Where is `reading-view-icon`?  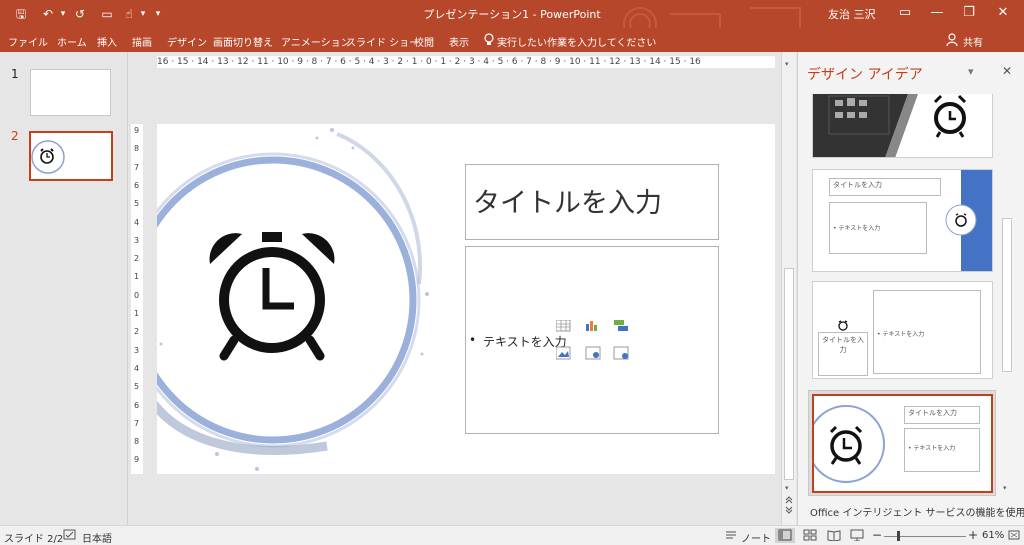
reading-view-icon is located at coordinates (834, 535).